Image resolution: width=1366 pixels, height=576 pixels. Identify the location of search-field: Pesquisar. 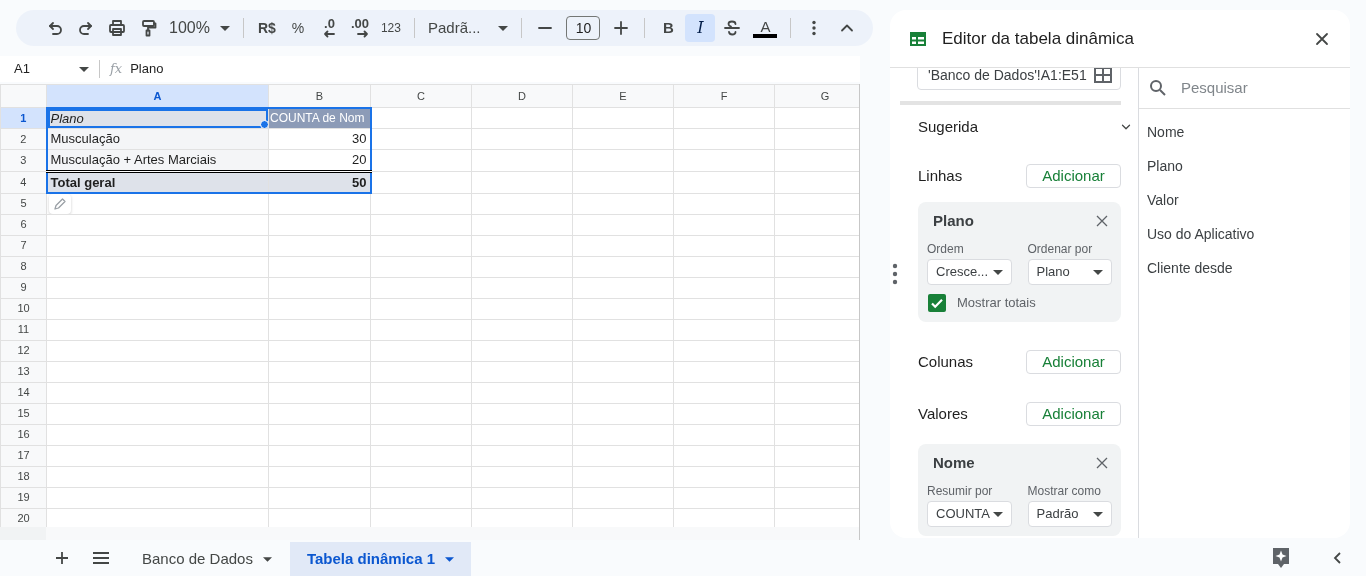
(1259, 88).